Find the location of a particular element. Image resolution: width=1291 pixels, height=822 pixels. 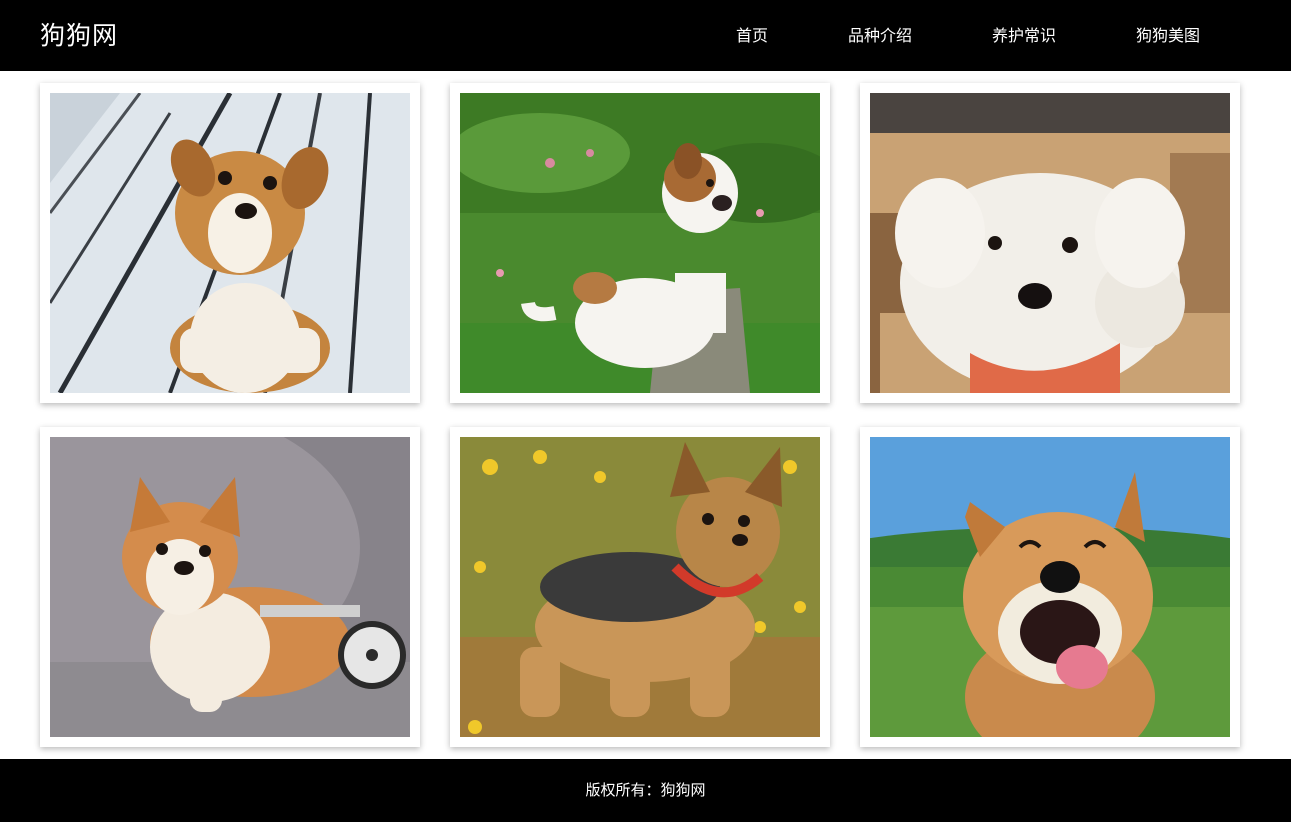

yorkie-image is located at coordinates (640, 587).